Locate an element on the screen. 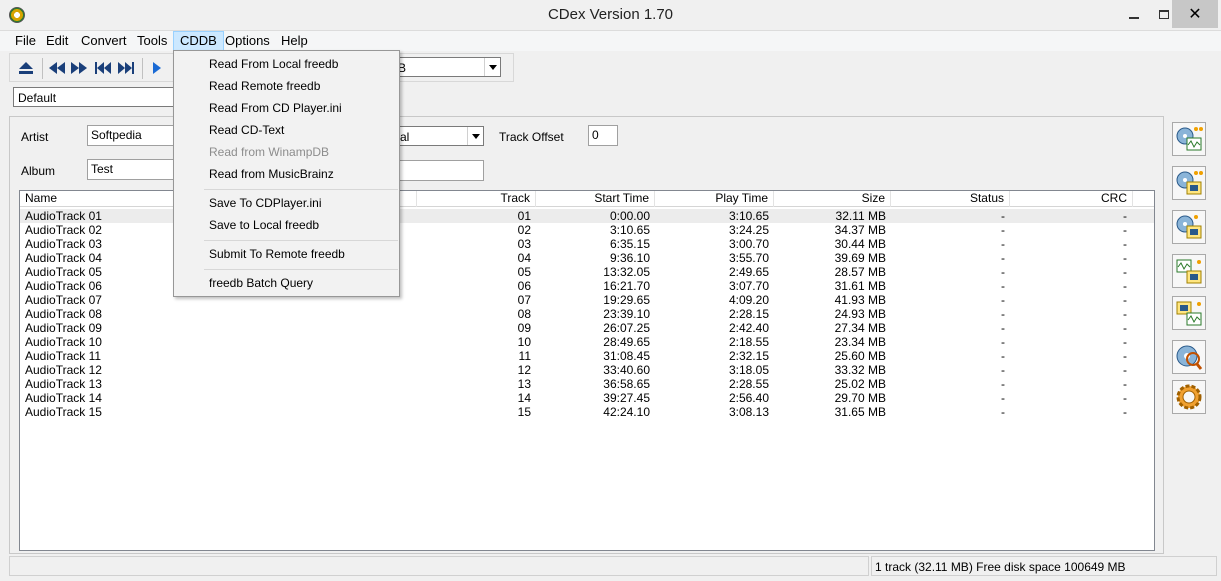 This screenshot has width=1221, height=581. album-field-value: Test is located at coordinates (102, 169).